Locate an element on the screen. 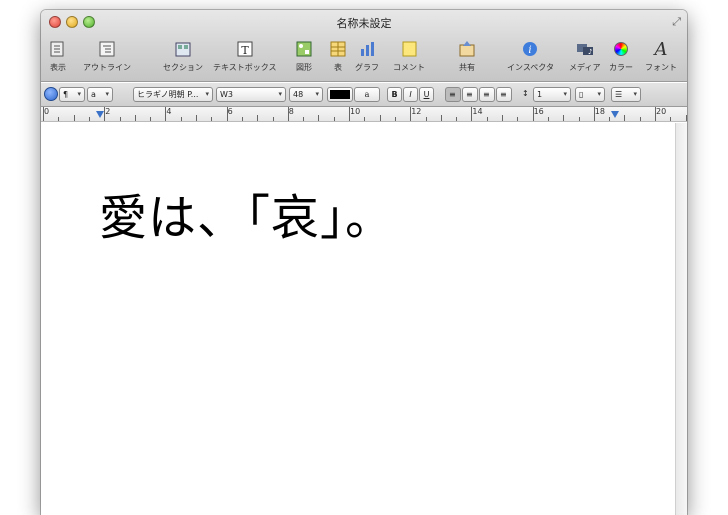  italic-label: I is located at coordinates (410, 94).